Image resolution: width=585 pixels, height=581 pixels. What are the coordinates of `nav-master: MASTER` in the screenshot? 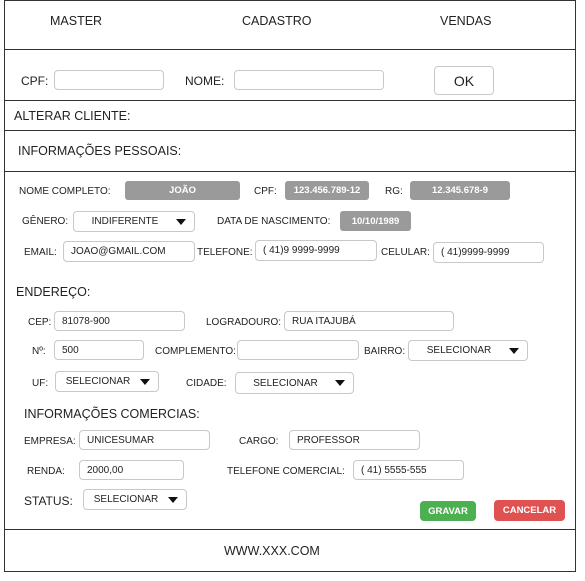 It's located at (76, 21).